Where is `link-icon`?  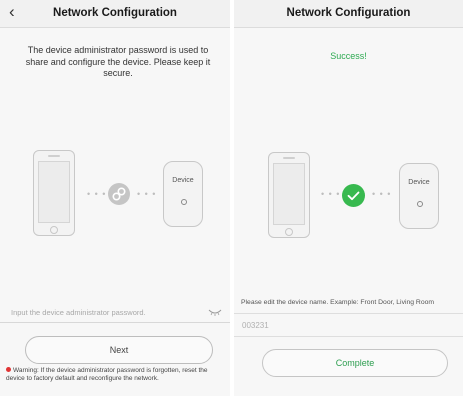 link-icon is located at coordinates (119, 194).